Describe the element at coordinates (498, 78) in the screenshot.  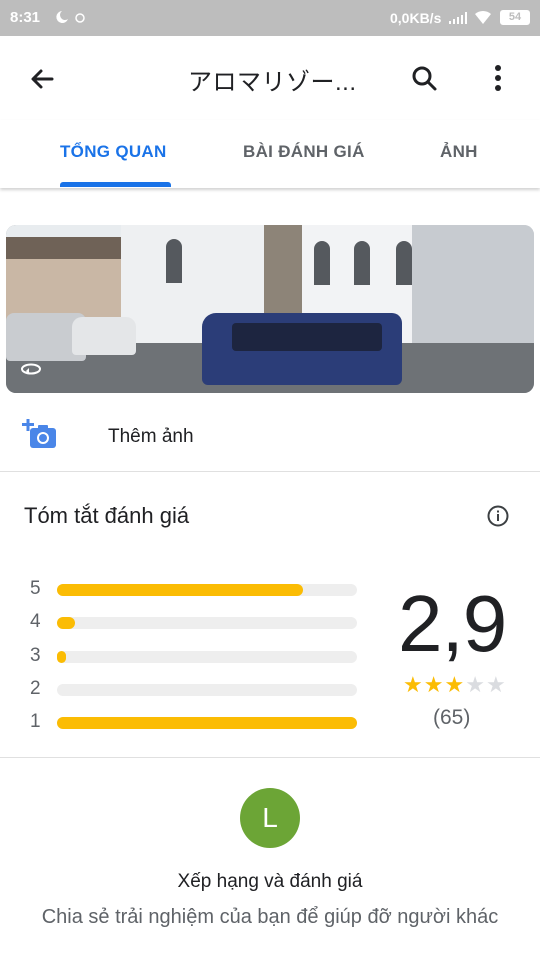
I see `more-vert-icon` at that location.